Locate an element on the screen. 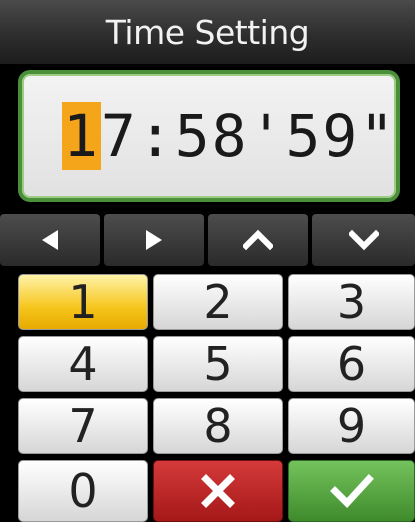  title-bar: Time Setting is located at coordinates (207, 32).